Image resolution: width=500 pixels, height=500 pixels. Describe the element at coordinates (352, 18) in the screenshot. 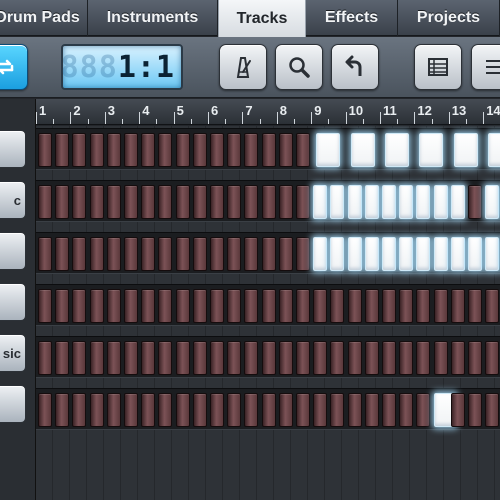

I see `tab-effects: Effects` at that location.